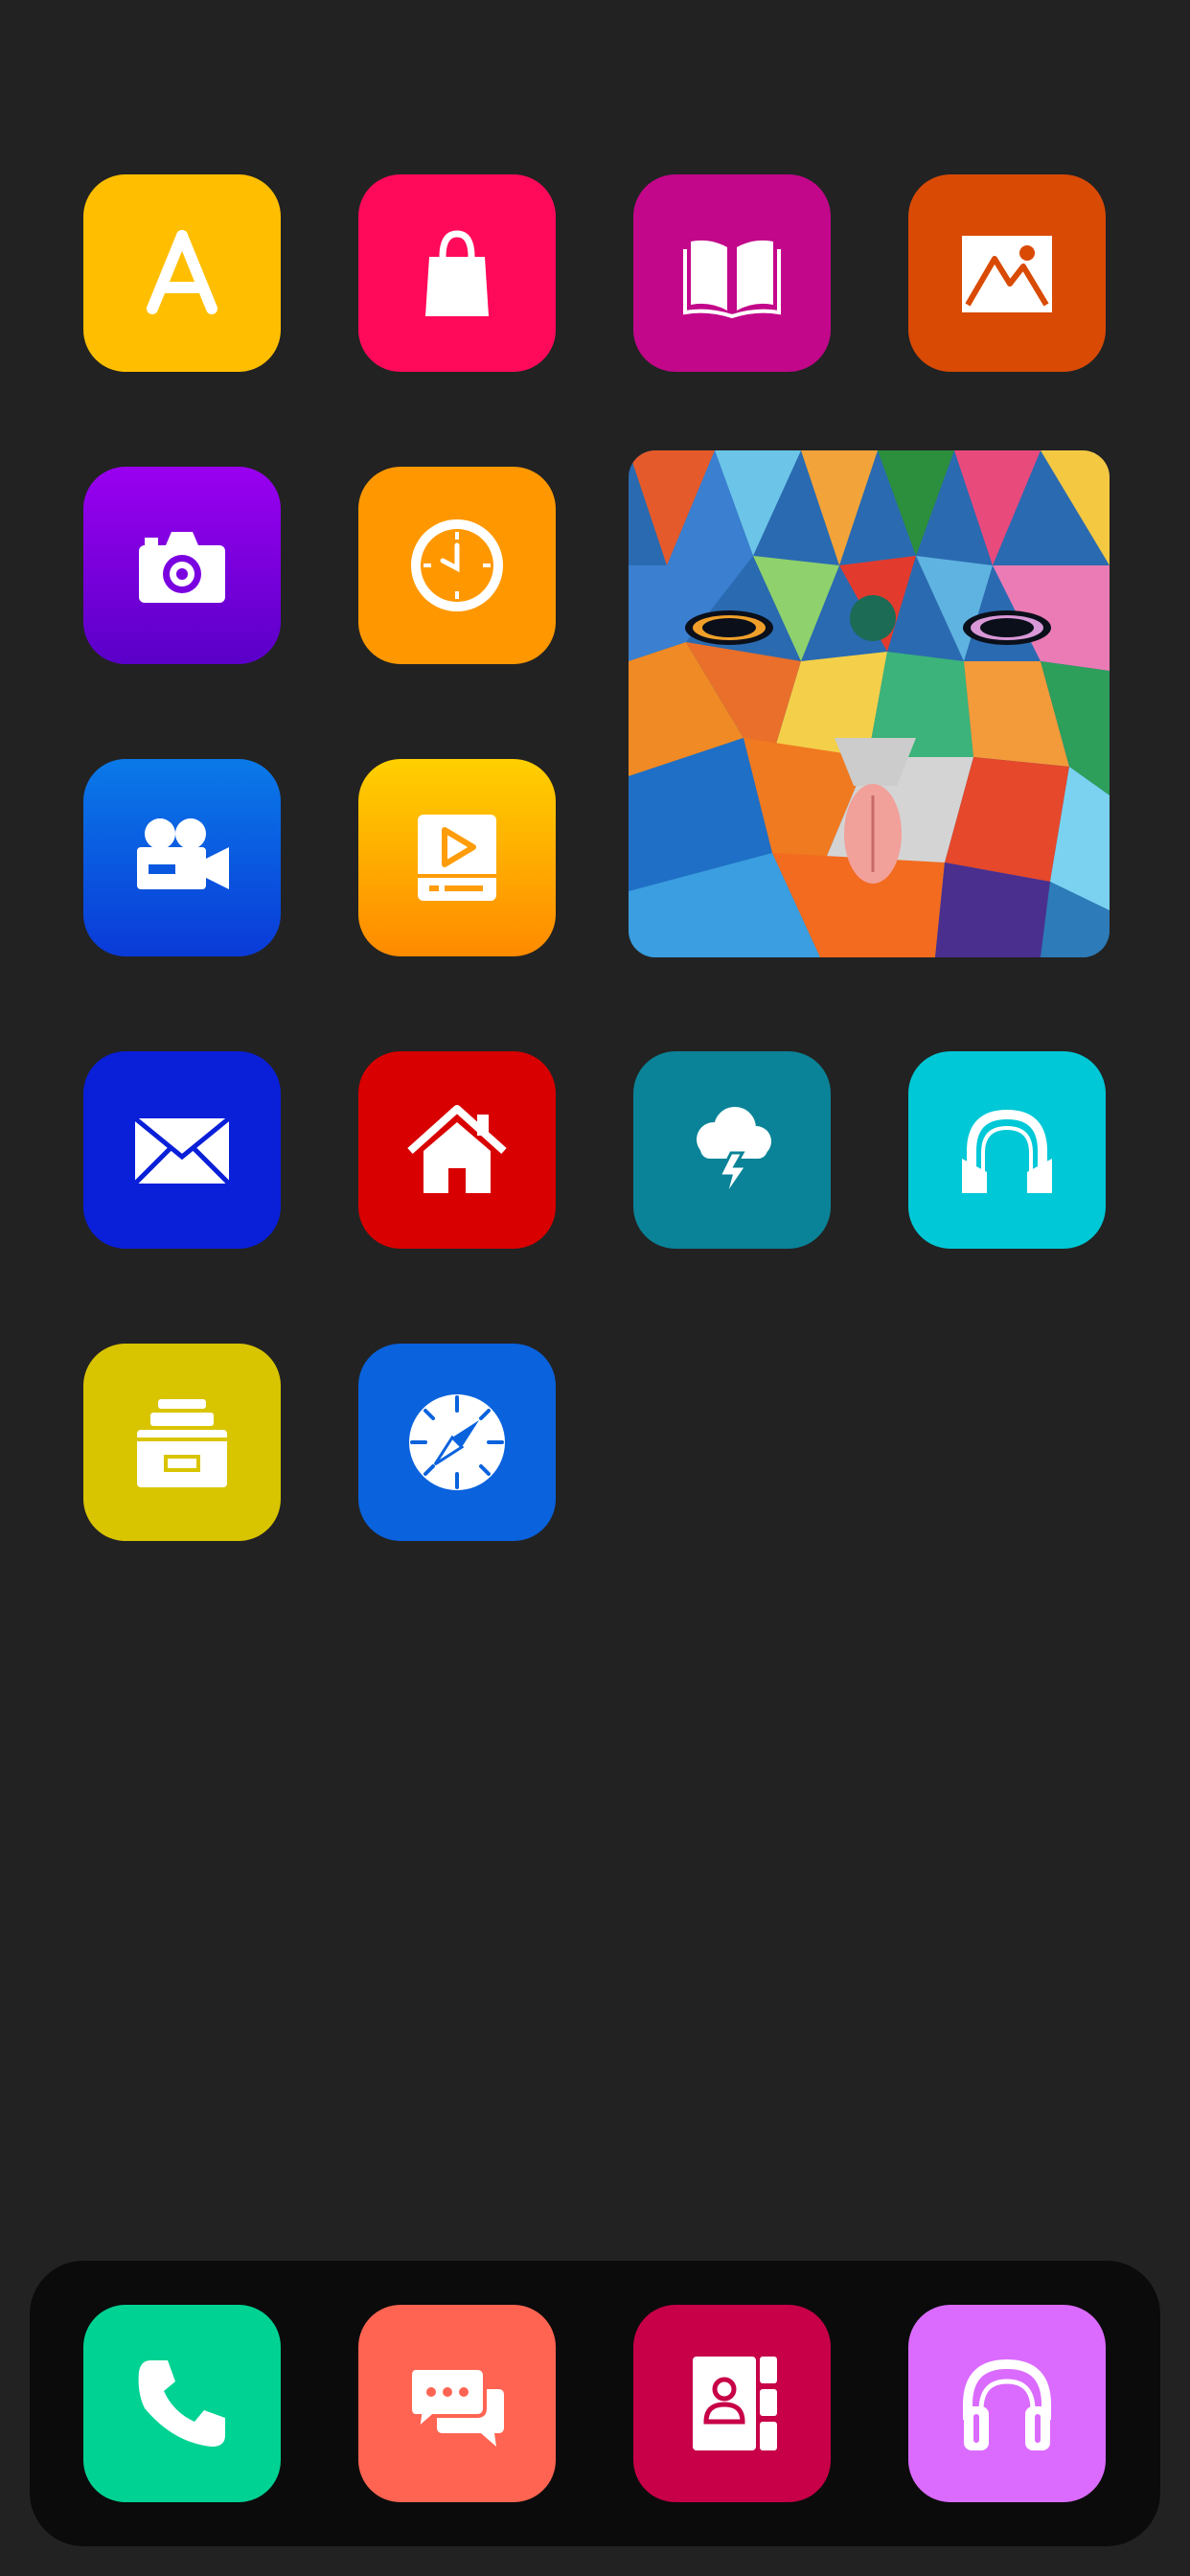 The height and width of the screenshot is (2576, 1190). I want to click on podcasts-app, so click(1007, 2403).